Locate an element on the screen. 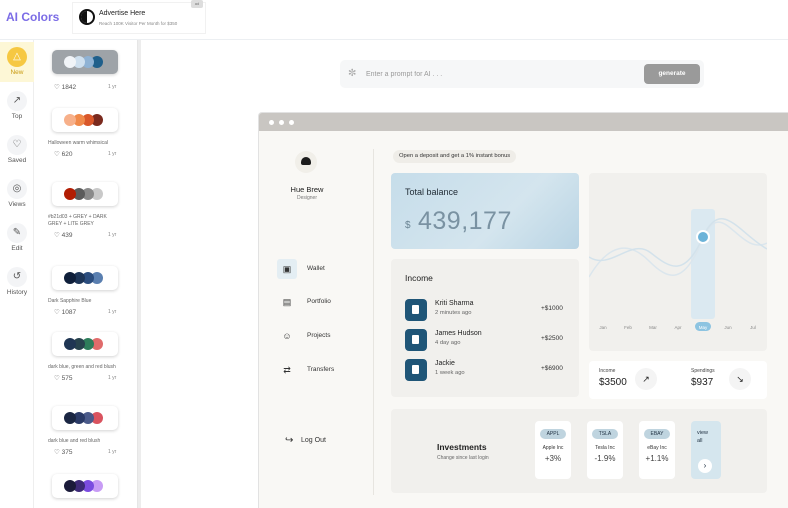  app-logo: AI Colors is located at coordinates (32, 17).